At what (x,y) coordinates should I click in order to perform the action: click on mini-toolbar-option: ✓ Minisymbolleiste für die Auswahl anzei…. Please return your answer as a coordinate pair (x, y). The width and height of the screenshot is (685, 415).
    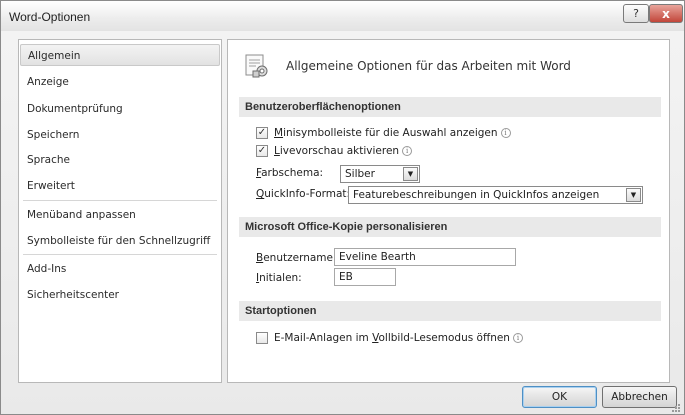
    Looking at the image, I should click on (383, 133).